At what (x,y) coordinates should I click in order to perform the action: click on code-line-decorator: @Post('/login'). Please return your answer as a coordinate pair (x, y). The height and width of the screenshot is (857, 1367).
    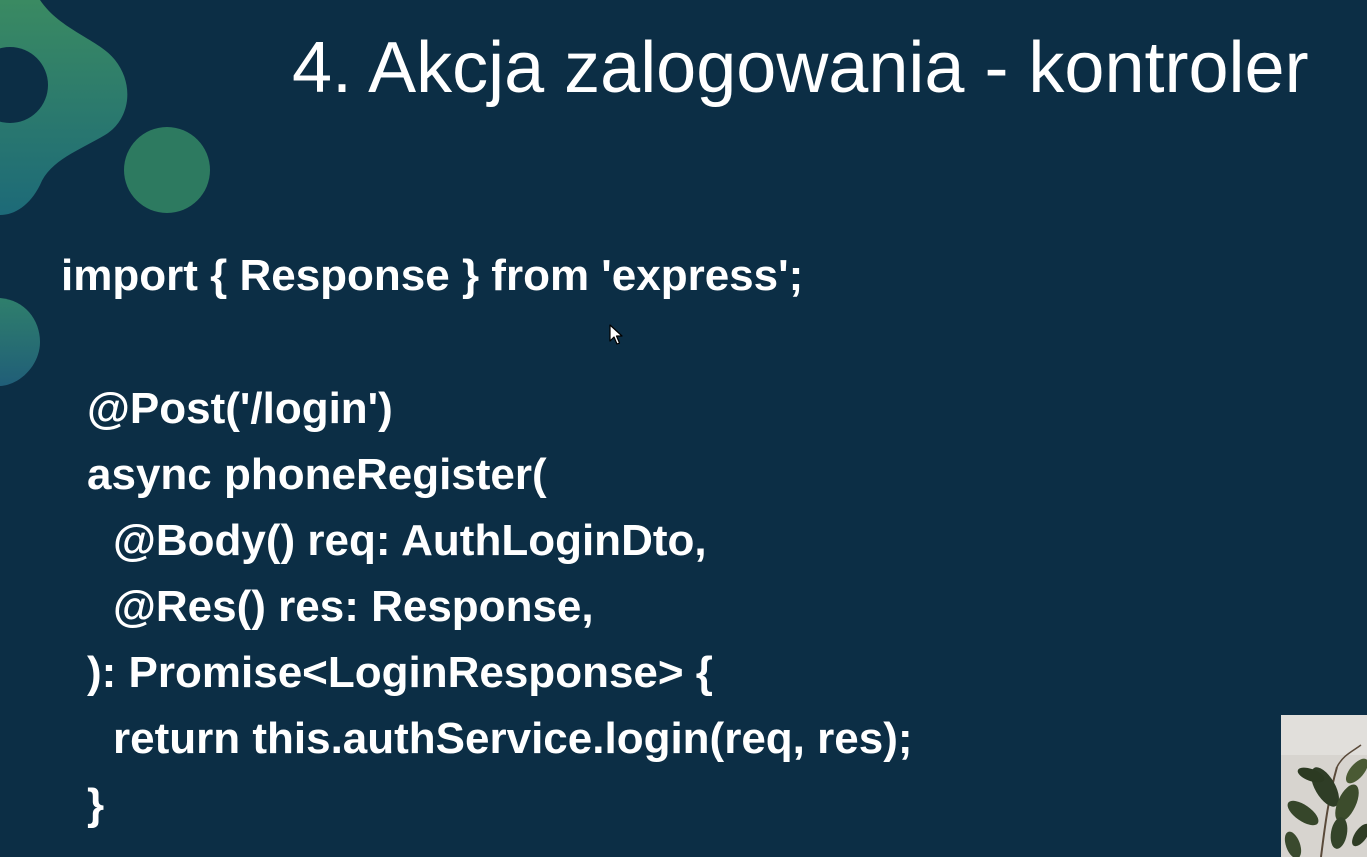
    Looking at the image, I should click on (240, 408).